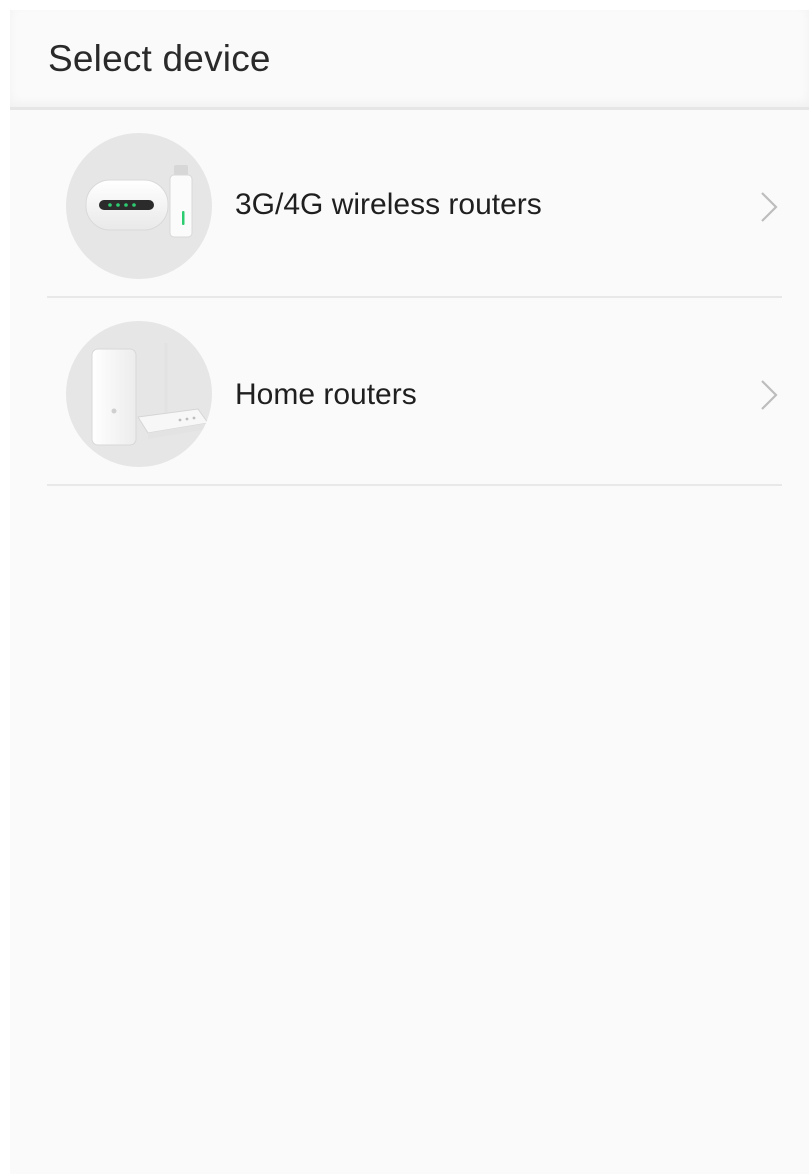  Describe the element at coordinates (159, 58) in the screenshot. I see `page-title: Select device` at that location.